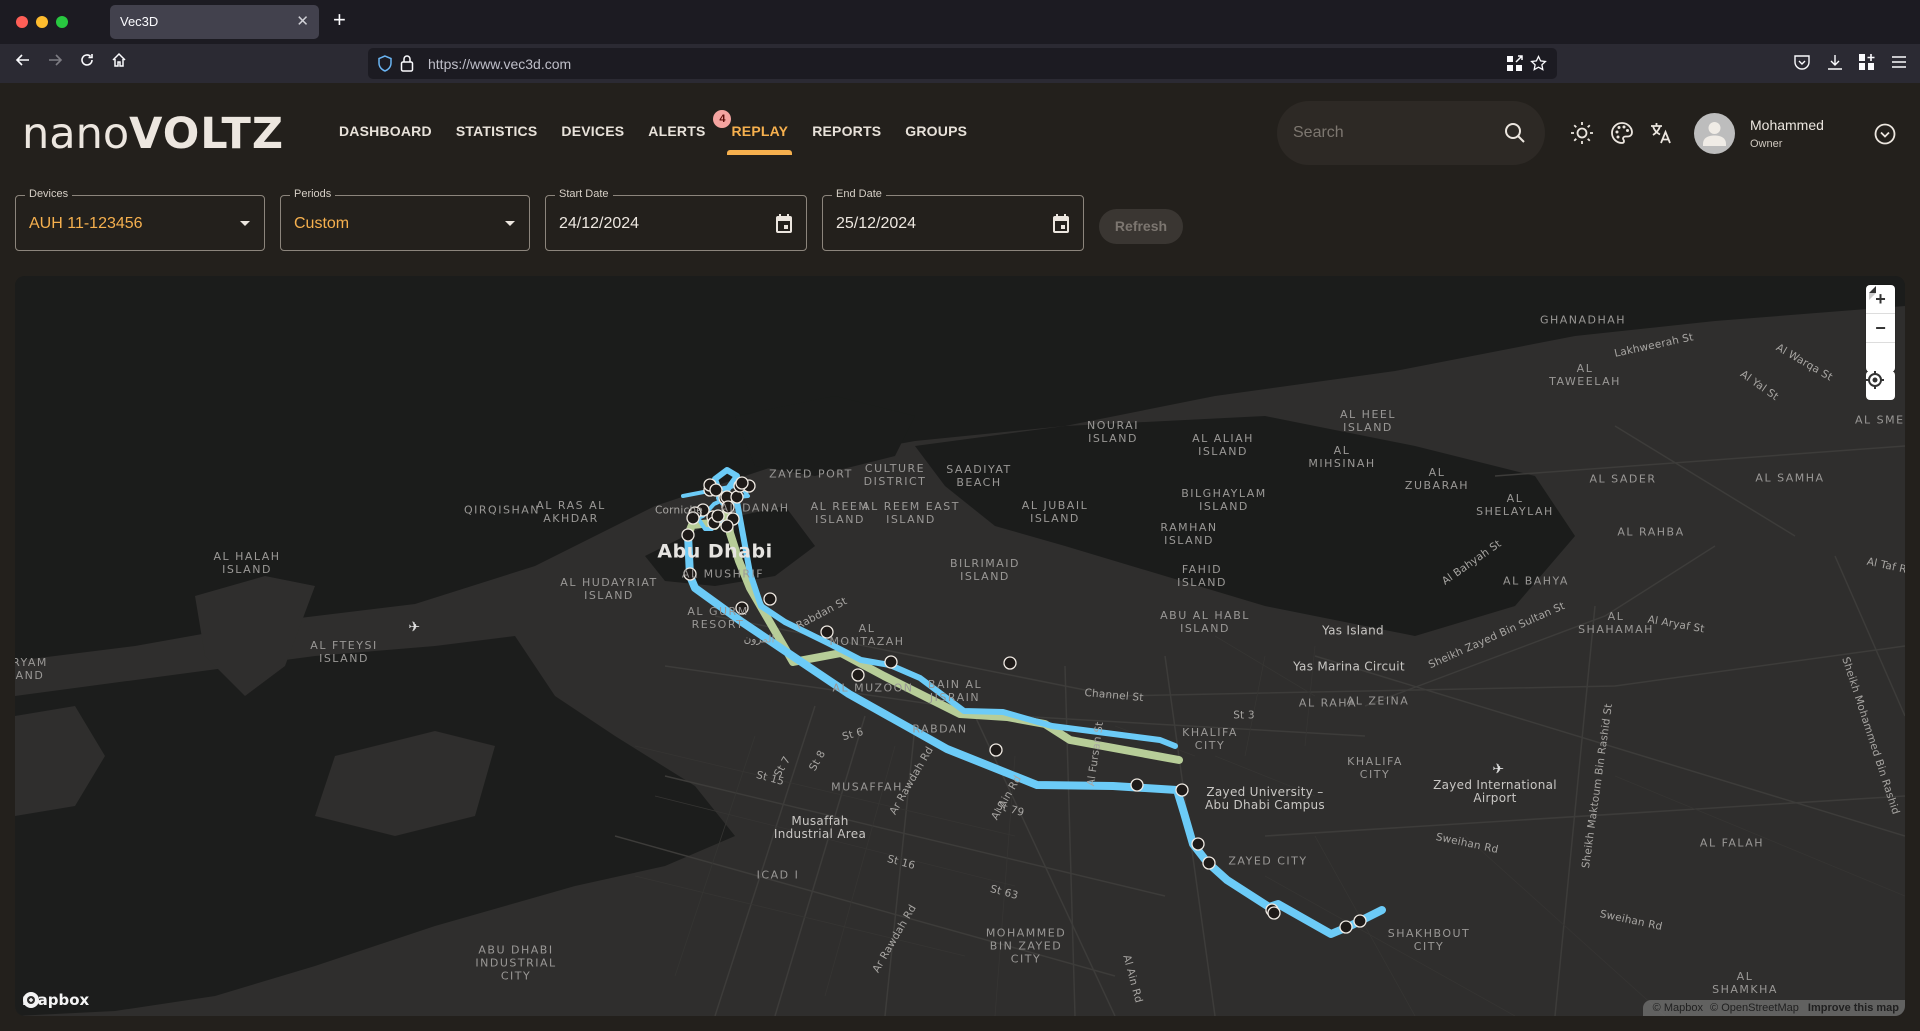 This screenshot has width=1920, height=1031. I want to click on period-select: Periods Custom, so click(405, 219).